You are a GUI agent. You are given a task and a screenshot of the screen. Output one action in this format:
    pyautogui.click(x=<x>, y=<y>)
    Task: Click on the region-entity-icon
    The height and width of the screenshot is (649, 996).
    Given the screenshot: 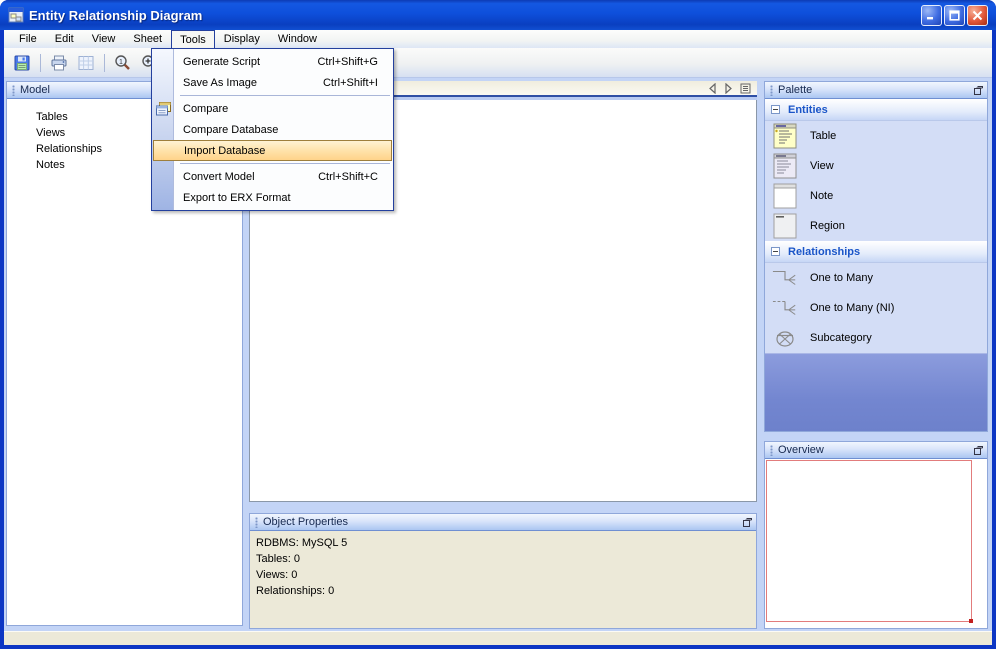 What is the action you would take?
    pyautogui.click(x=785, y=226)
    